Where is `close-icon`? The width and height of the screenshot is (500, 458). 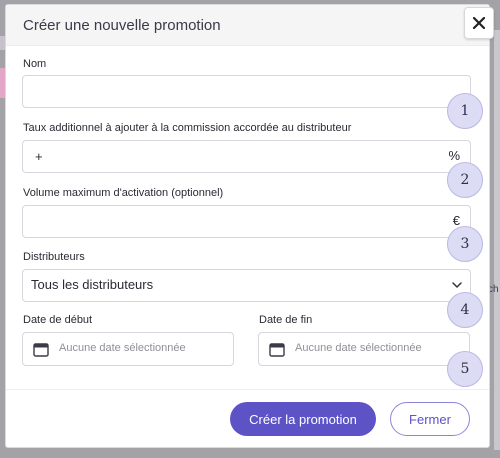 close-icon is located at coordinates (479, 23).